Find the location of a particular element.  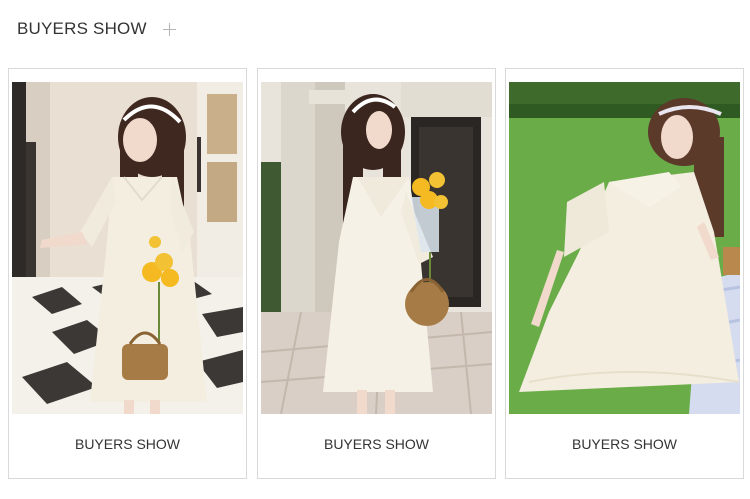

section-header: BUYERS SHOW is located at coordinates (96, 29).